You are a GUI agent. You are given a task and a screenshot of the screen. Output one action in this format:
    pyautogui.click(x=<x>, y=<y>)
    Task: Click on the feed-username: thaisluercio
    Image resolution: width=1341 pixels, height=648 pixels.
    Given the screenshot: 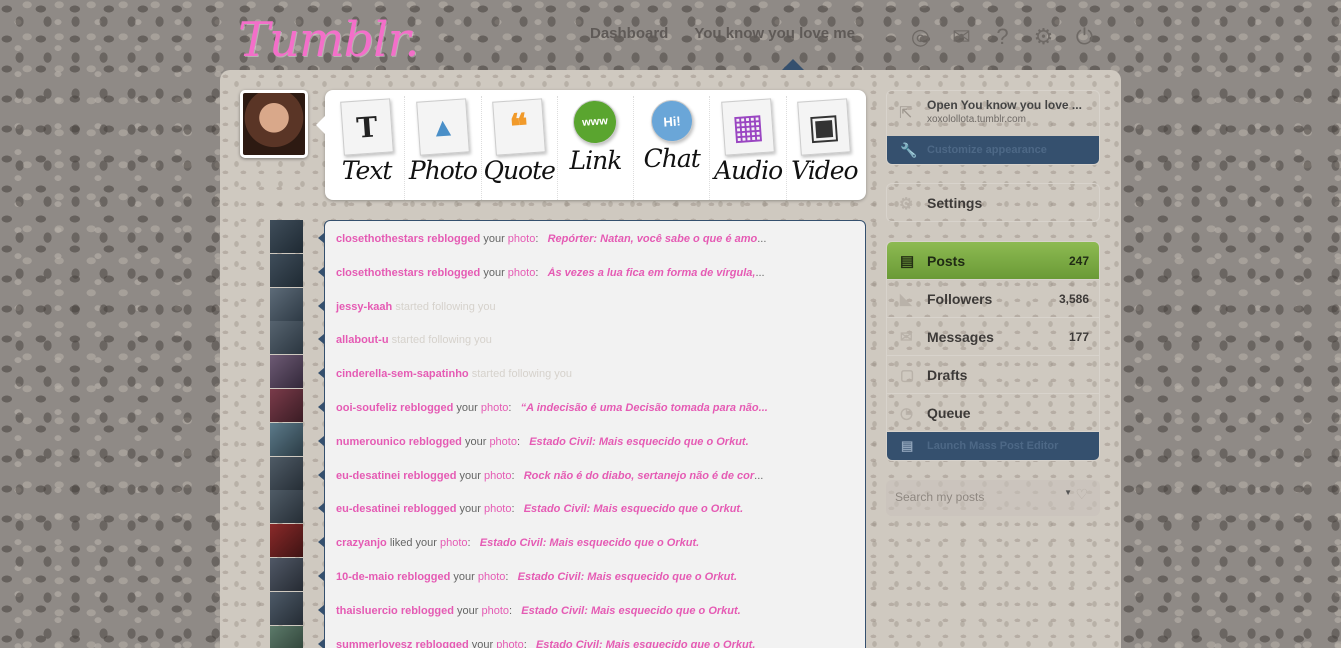 What is the action you would take?
    pyautogui.click(x=367, y=611)
    